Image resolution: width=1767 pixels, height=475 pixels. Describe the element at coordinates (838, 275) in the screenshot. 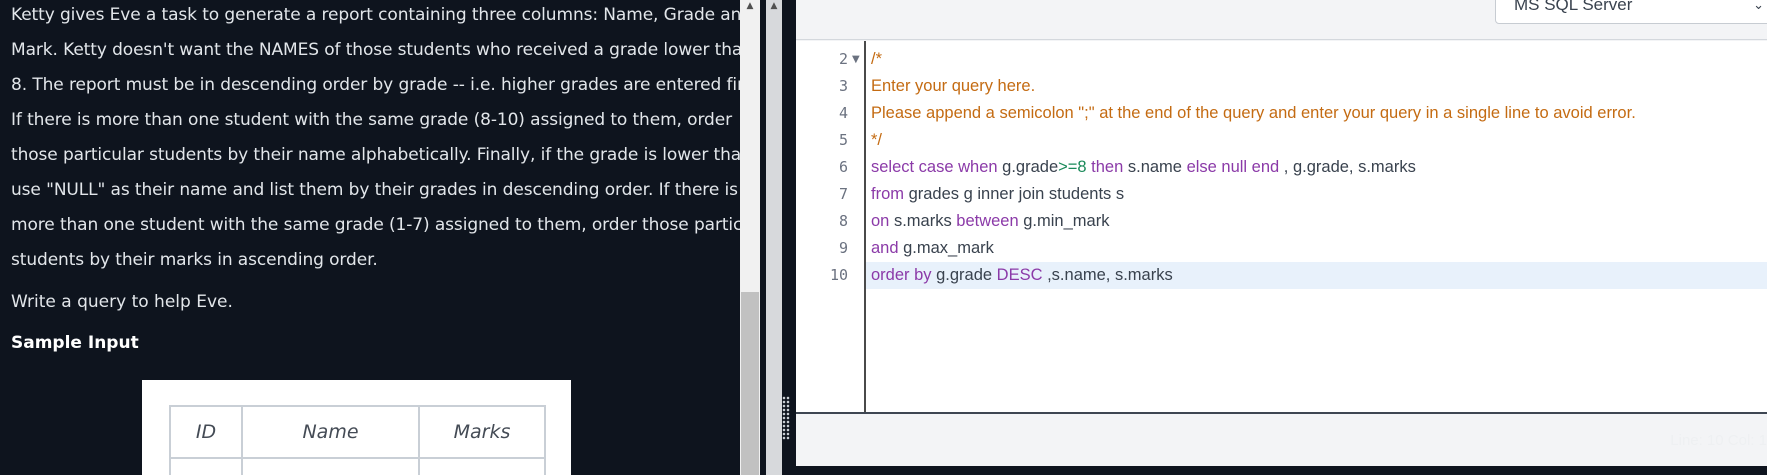

I see `line-number: 10` at that location.